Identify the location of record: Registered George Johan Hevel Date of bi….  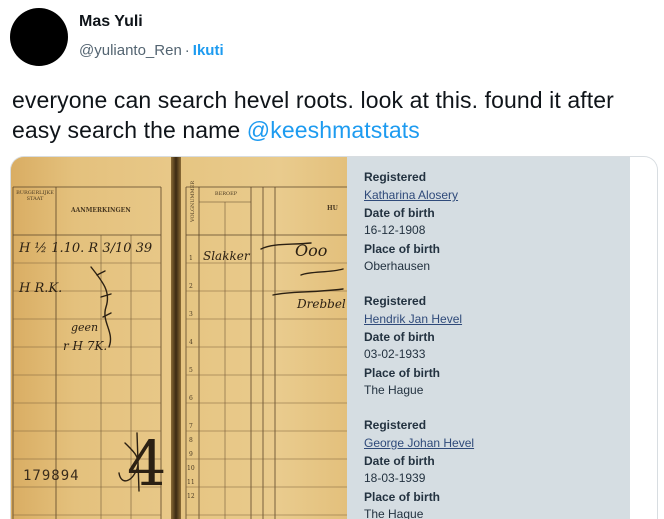
(494, 467).